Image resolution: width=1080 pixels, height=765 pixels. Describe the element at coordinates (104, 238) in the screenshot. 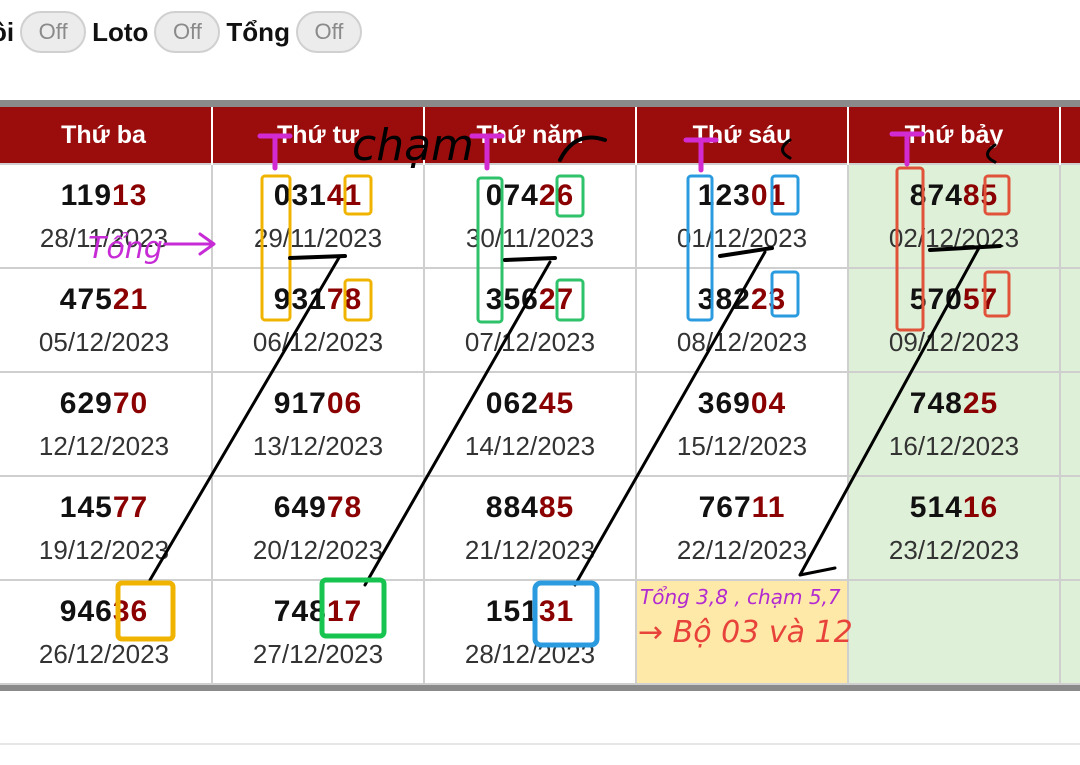

I see `result-date: 28/11/2023` at that location.